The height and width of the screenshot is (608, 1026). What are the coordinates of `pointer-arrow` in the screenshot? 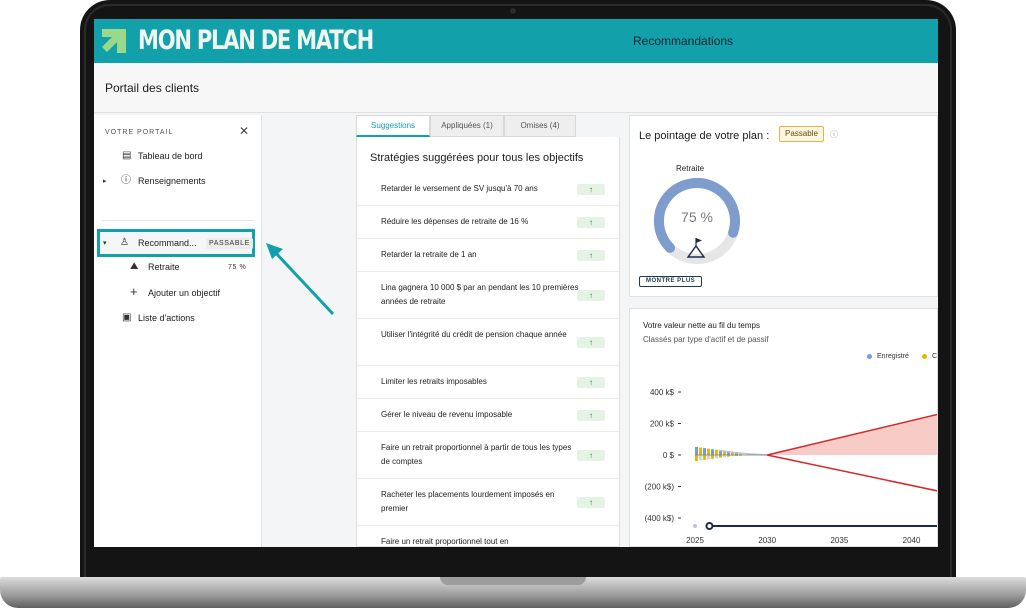 It's located at (300, 279).